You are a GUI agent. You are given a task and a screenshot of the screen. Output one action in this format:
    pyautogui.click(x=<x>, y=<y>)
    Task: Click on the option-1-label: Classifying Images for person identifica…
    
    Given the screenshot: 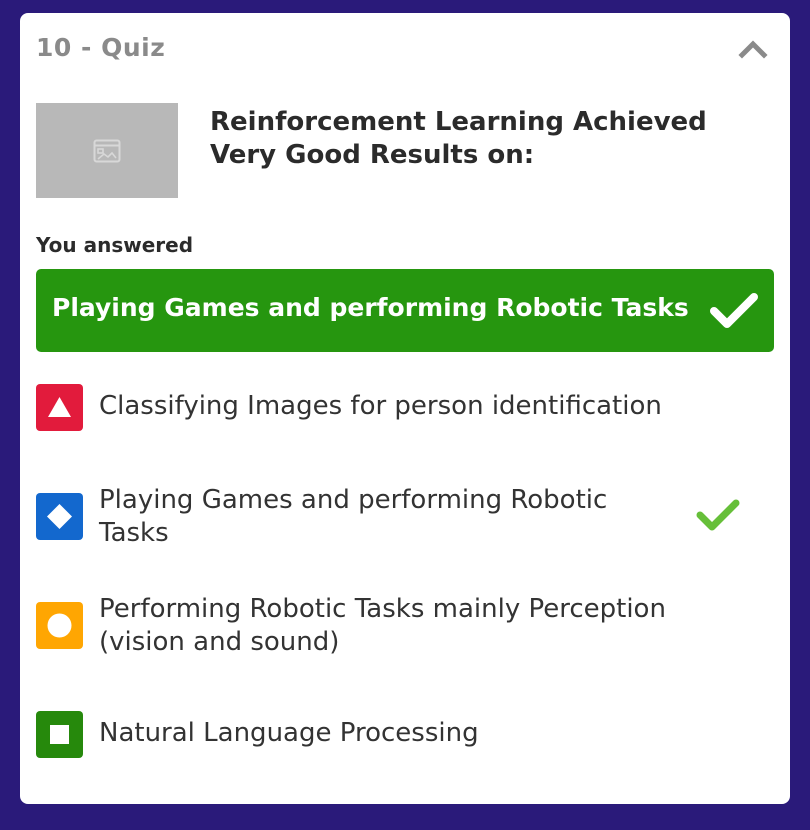 What is the action you would take?
    pyautogui.click(x=380, y=406)
    